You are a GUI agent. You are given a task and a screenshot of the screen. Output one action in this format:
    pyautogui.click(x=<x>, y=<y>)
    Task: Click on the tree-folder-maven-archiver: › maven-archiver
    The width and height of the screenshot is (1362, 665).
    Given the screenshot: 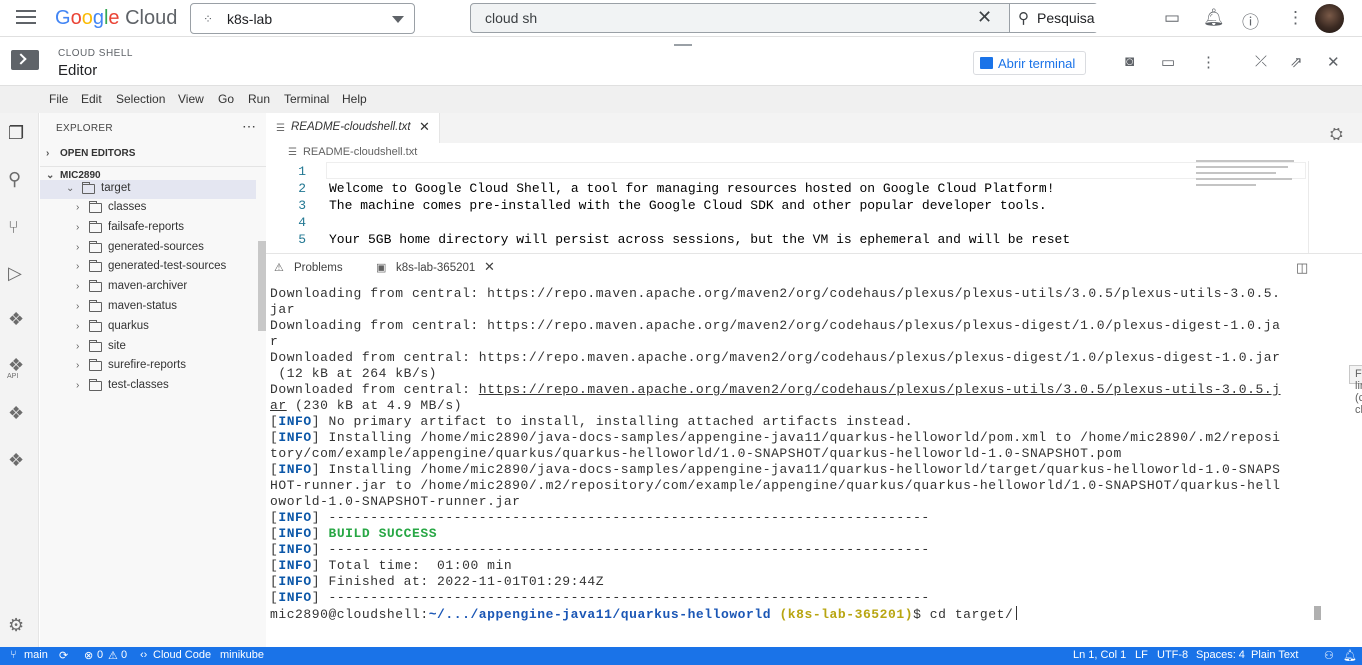 What is the action you would take?
    pyautogui.click(x=148, y=287)
    